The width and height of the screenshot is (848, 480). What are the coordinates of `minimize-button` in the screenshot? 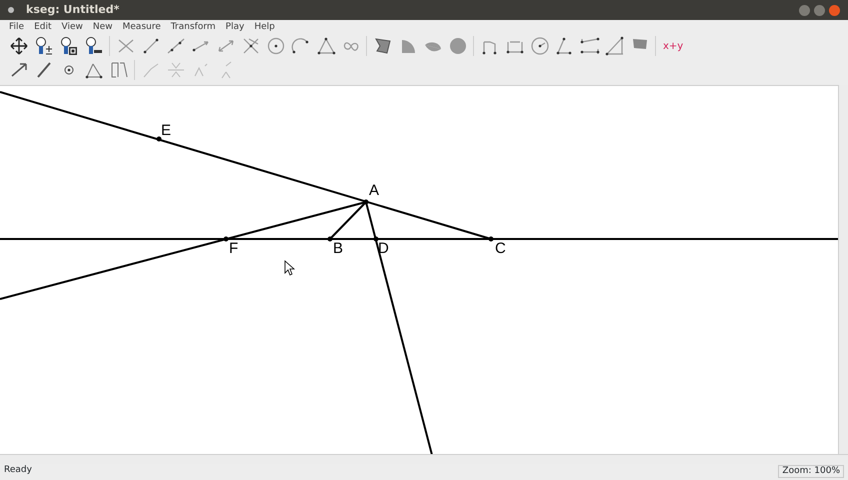 It's located at (804, 10).